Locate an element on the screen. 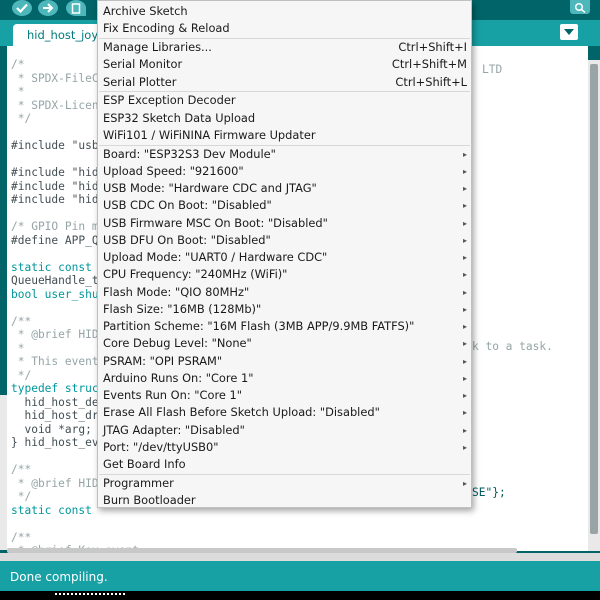  menu-item-esp32-sketch-data-upload: ESP32 Sketch Data Upload is located at coordinates (284, 118).